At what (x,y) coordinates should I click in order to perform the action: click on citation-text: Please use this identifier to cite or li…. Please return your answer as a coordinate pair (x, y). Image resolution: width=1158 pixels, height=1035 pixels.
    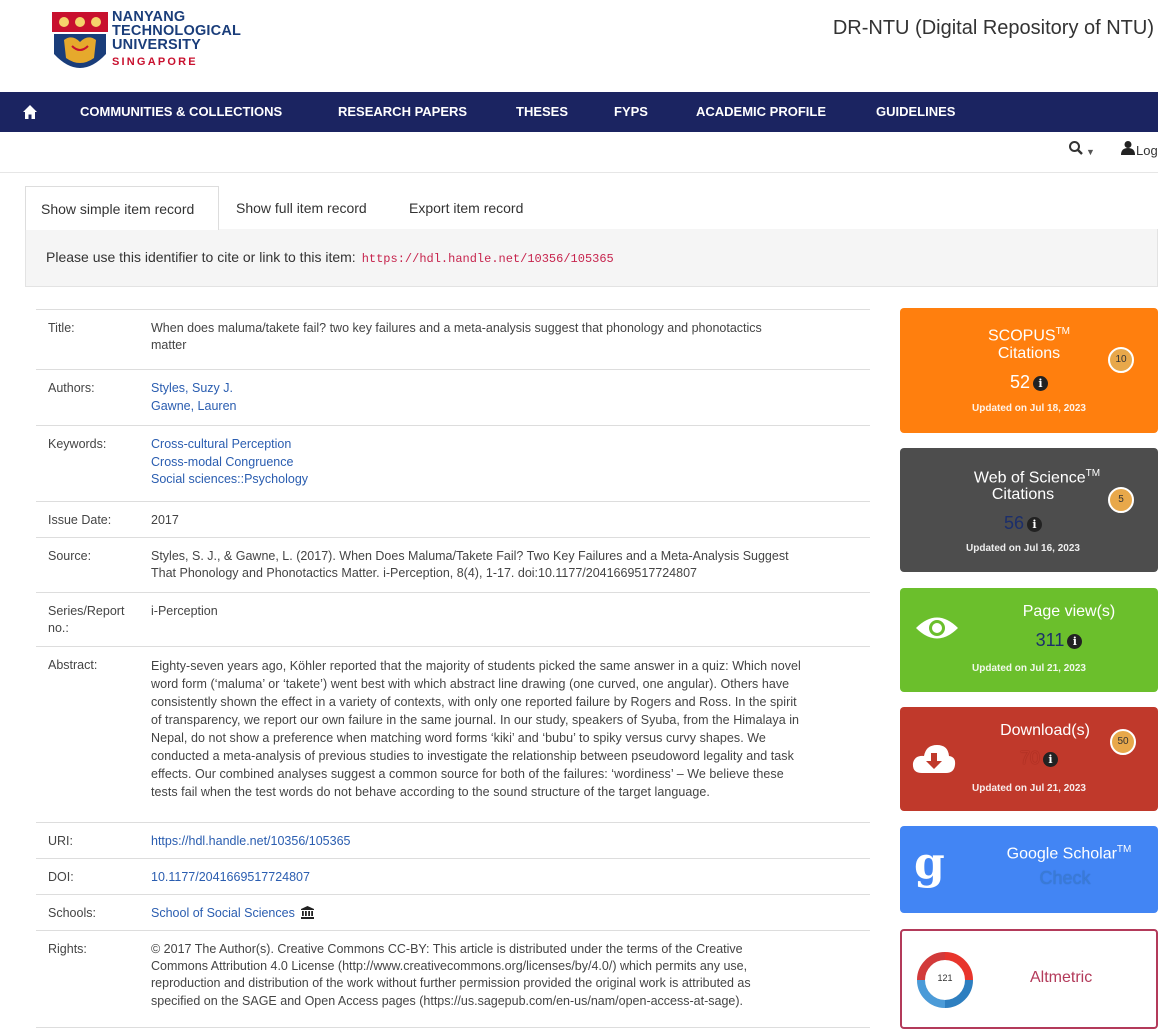
    Looking at the image, I should click on (330, 257).